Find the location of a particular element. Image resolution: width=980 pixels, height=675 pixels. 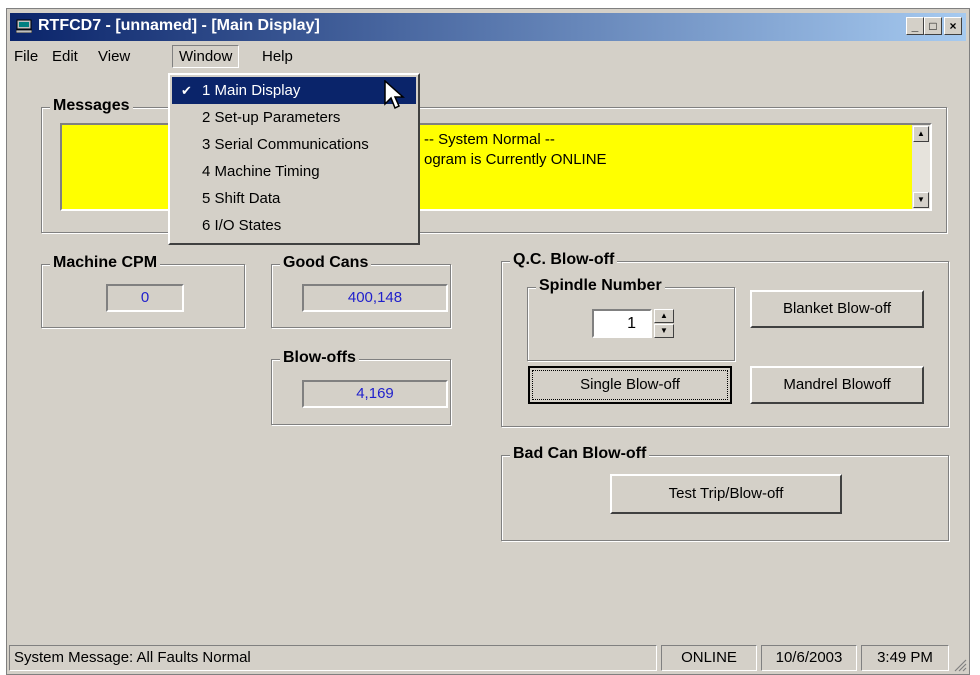

machine-cpm-value: 0 is located at coordinates (145, 298).